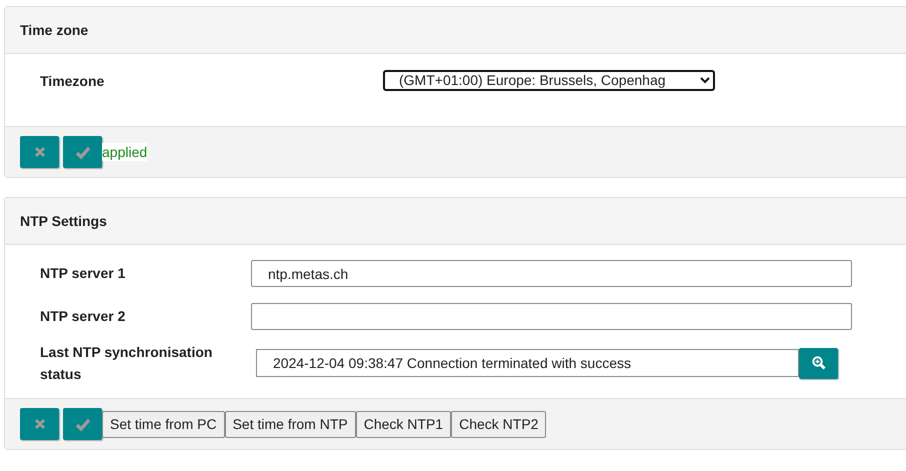 Image resolution: width=906 pixels, height=471 pixels. I want to click on panel-title: NTP Settings, so click(63, 221).